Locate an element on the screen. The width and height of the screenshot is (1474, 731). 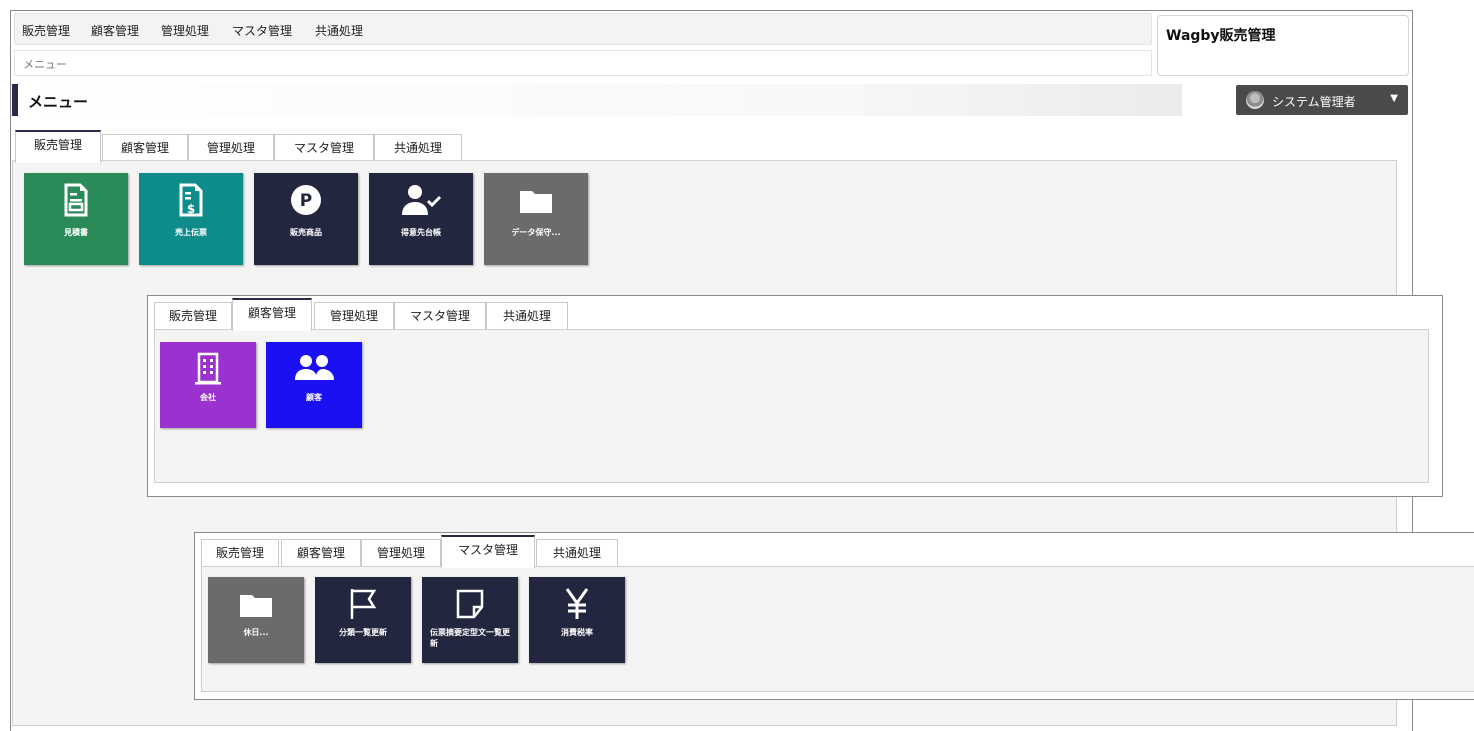
tile-estimate: 見積書 is located at coordinates (76, 219).